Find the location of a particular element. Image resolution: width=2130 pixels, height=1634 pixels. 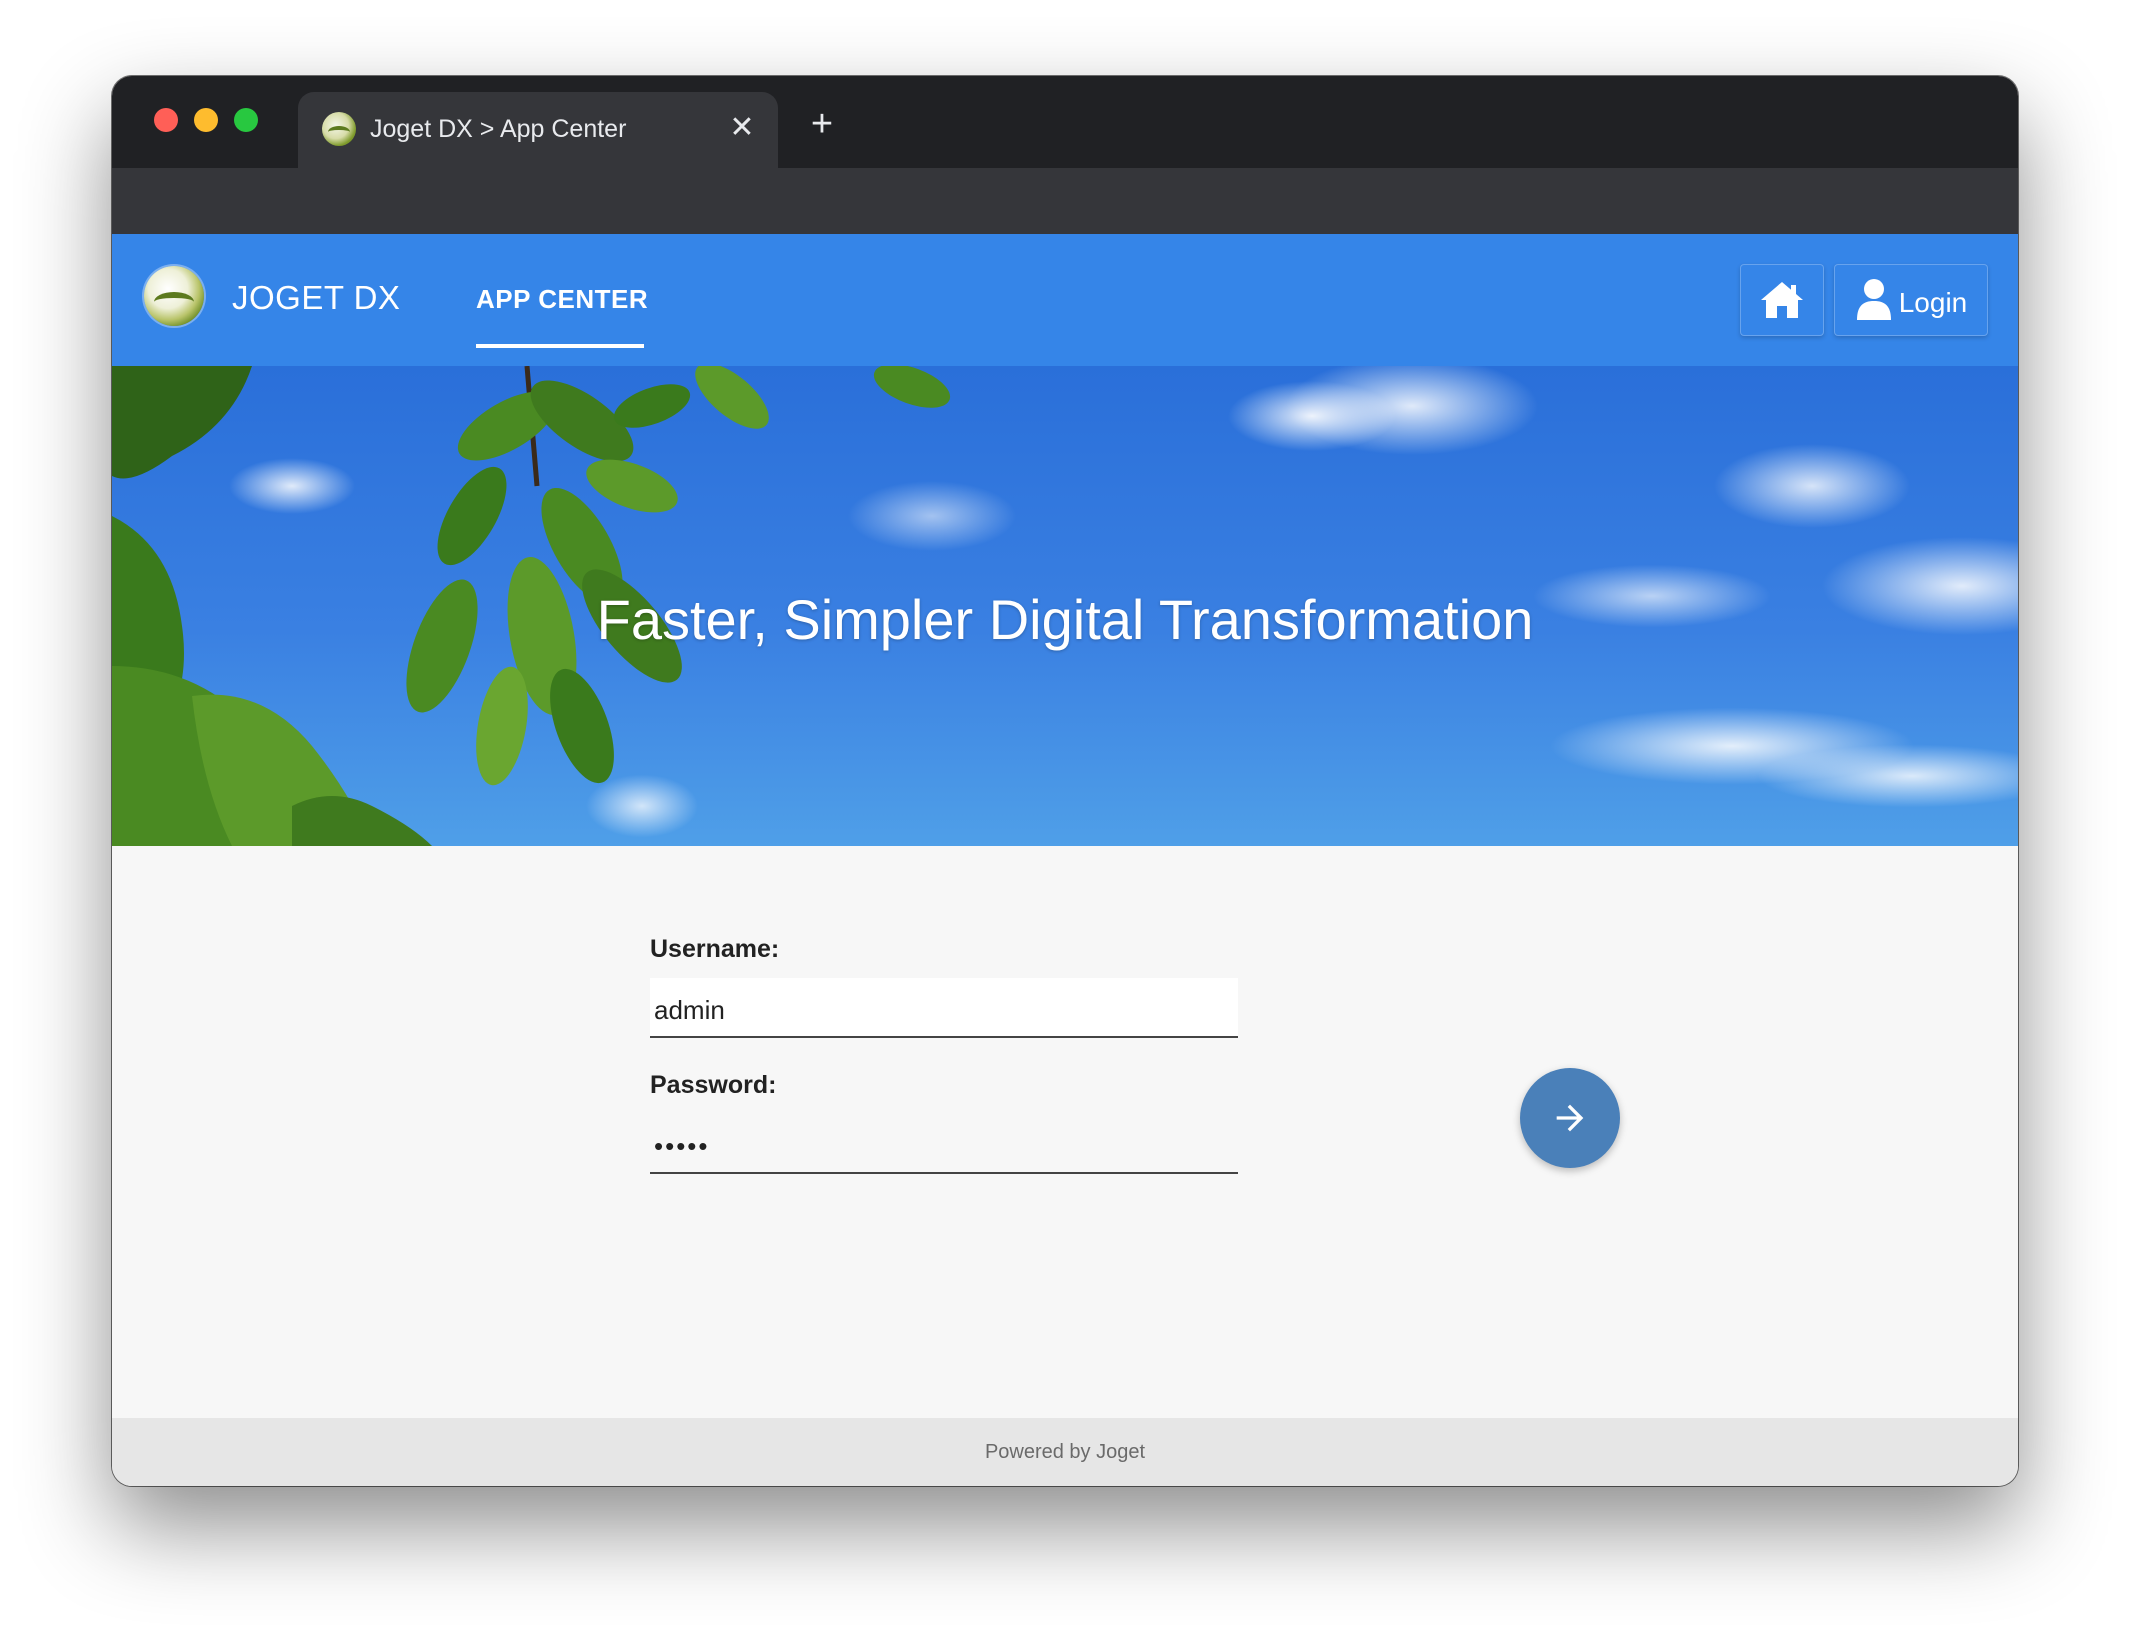

login-button: Login is located at coordinates (1911, 300).